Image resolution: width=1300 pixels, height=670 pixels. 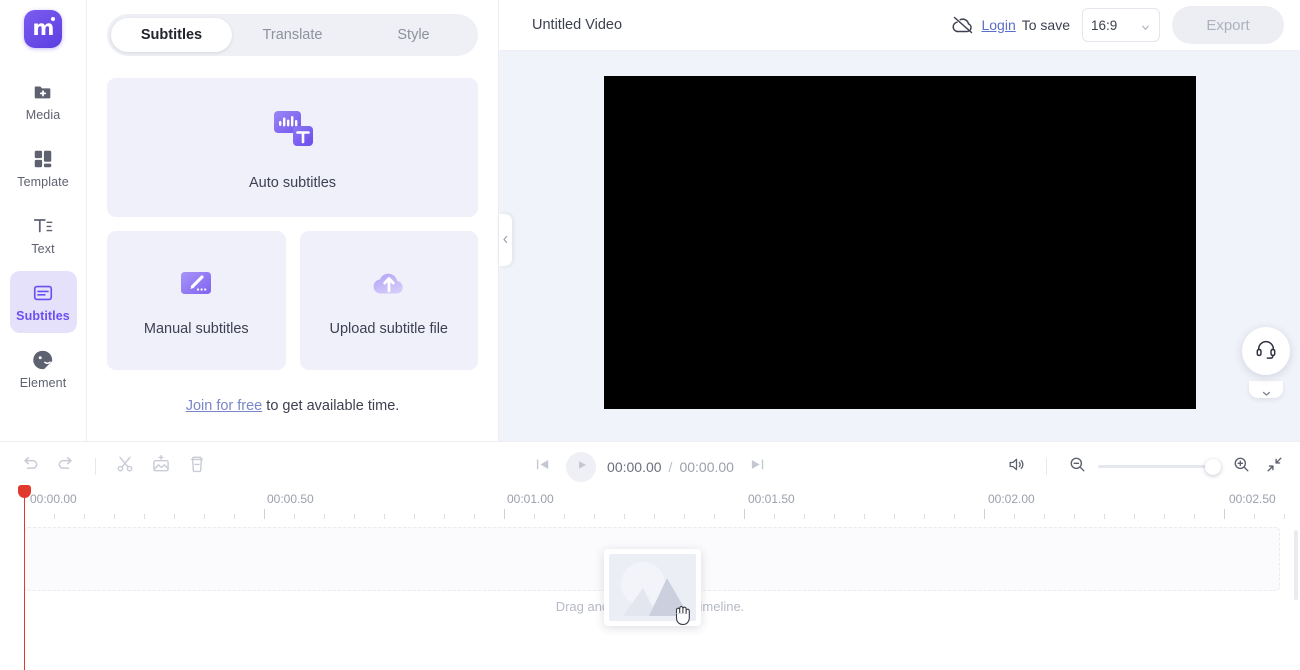 What do you see at coordinates (1213, 466) in the screenshot?
I see `zoom-slider-knob` at bounding box center [1213, 466].